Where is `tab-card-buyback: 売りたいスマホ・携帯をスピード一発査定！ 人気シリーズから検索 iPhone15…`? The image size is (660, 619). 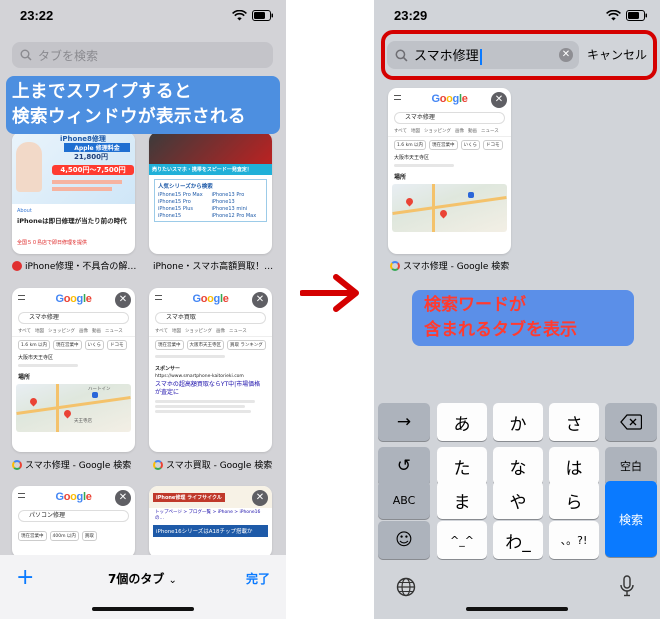
tab-card-buyback: 売りたいスマホ・携帯をスピード一発査定！ 人気シリーズから検索 iPhone15… is located at coordinates (210, 193).